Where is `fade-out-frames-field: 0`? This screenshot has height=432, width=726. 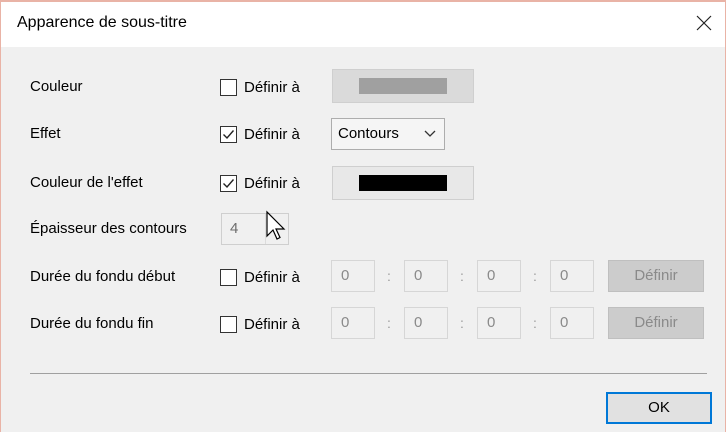
fade-out-frames-field: 0 is located at coordinates (572, 323).